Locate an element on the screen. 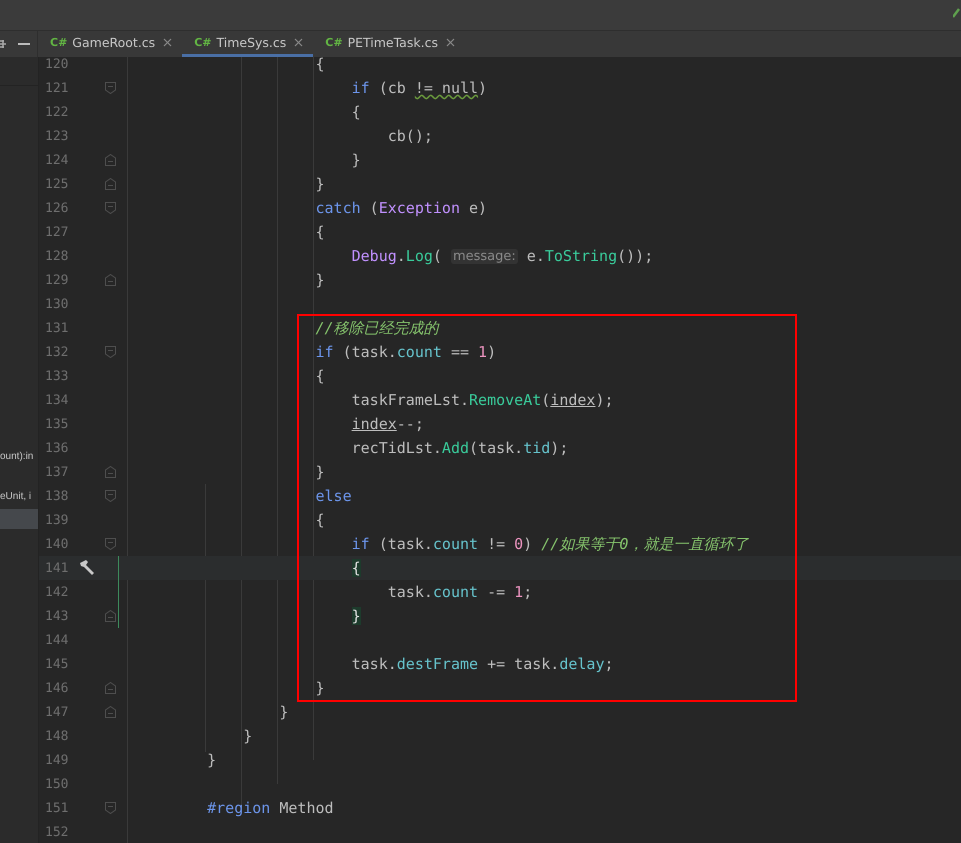 This screenshot has width=961, height=843. hammer-icon is located at coordinates (87, 568).